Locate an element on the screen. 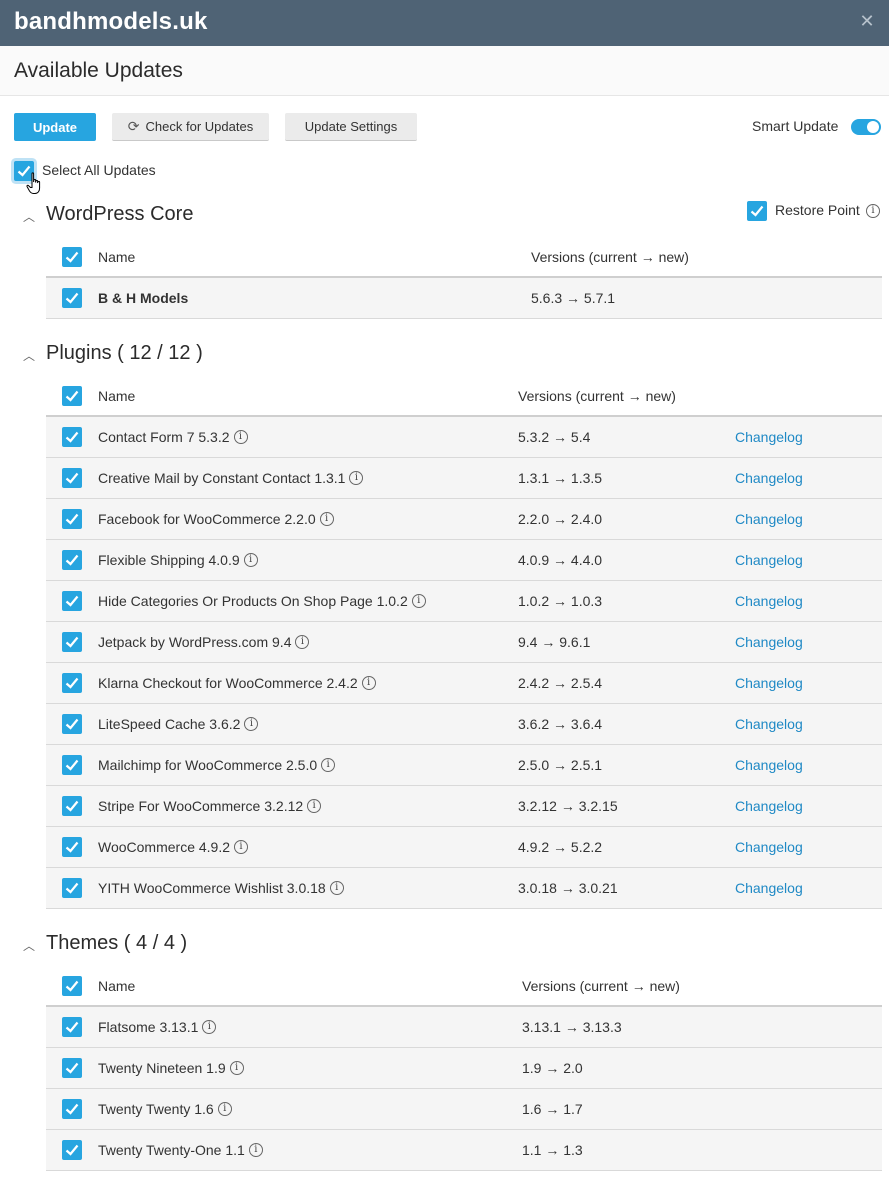 The image size is (889, 1203). themes-select-all-checkbox is located at coordinates (72, 986).